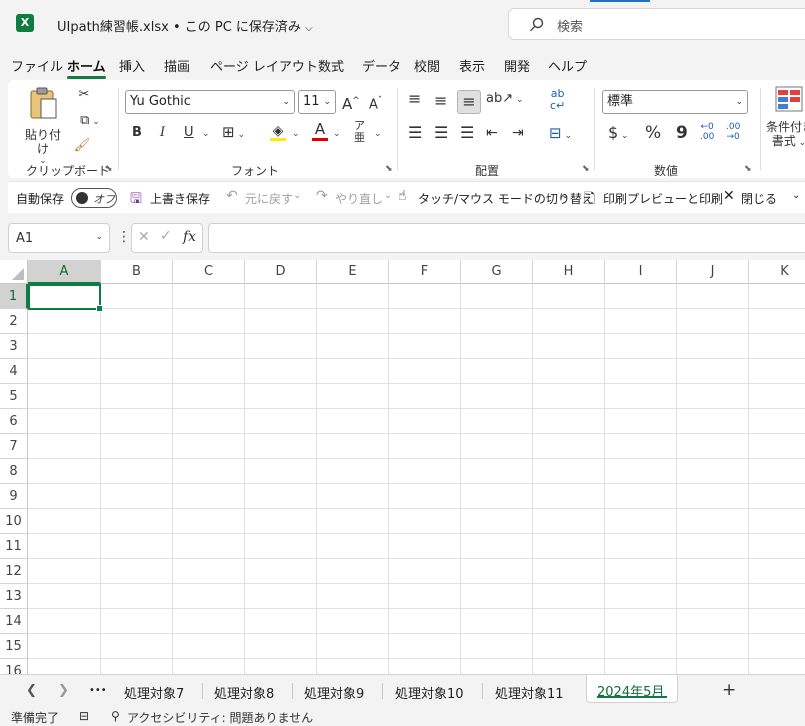  What do you see at coordinates (375, 103) in the screenshot?
I see `shrink-font-button: Aˇ` at bounding box center [375, 103].